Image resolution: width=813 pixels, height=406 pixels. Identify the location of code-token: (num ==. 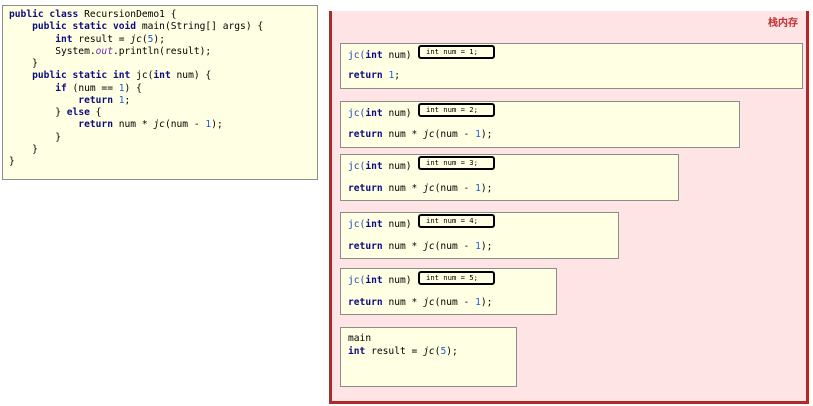
(95, 88).